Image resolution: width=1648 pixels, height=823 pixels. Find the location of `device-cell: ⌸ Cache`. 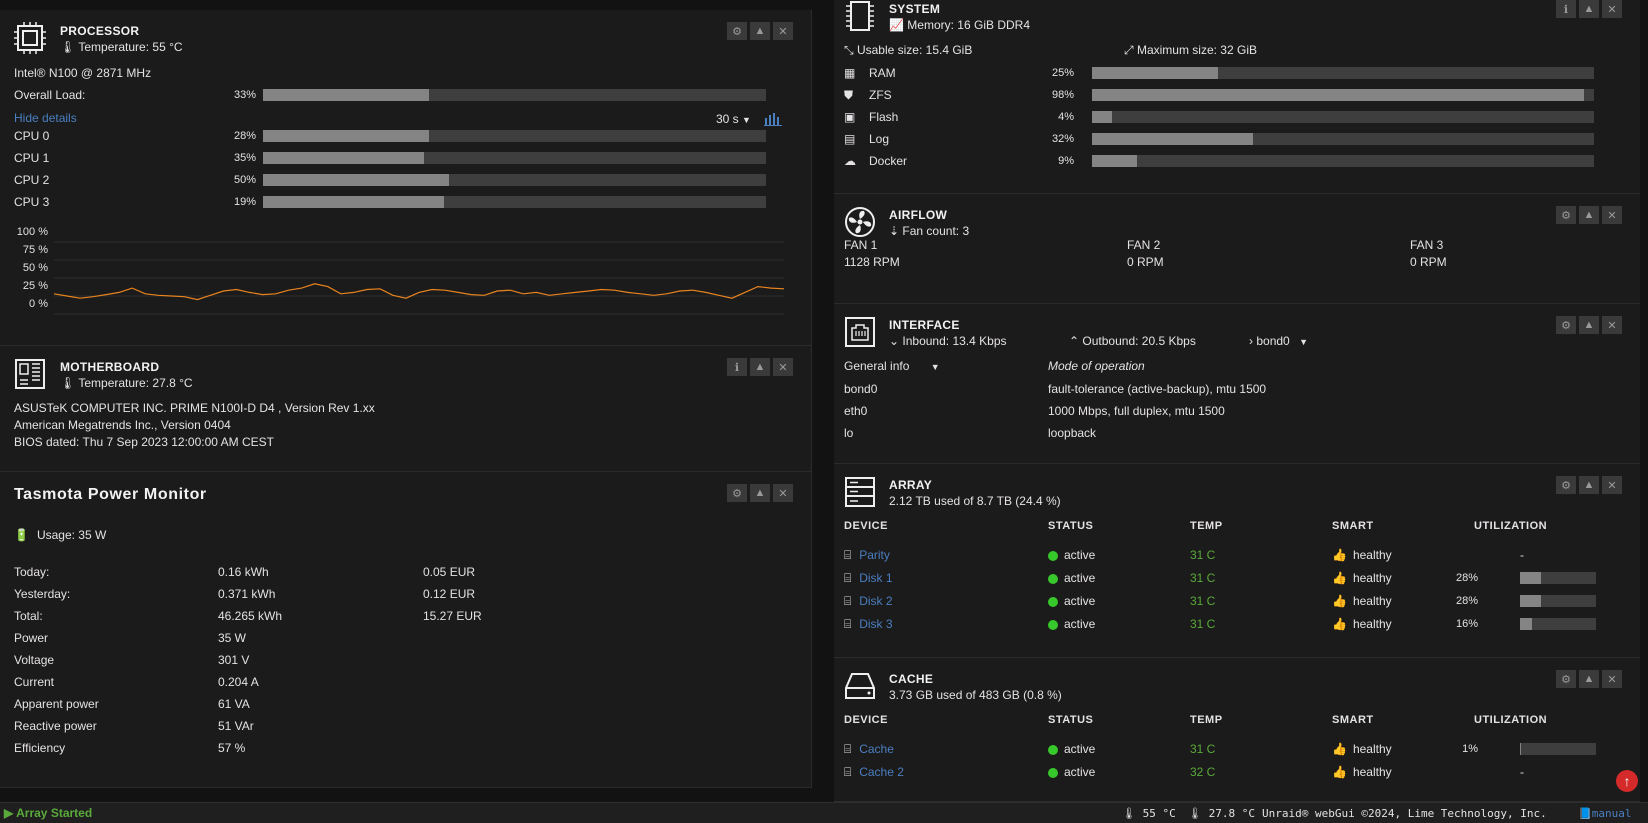

device-cell: ⌸ Cache is located at coordinates (869, 749).